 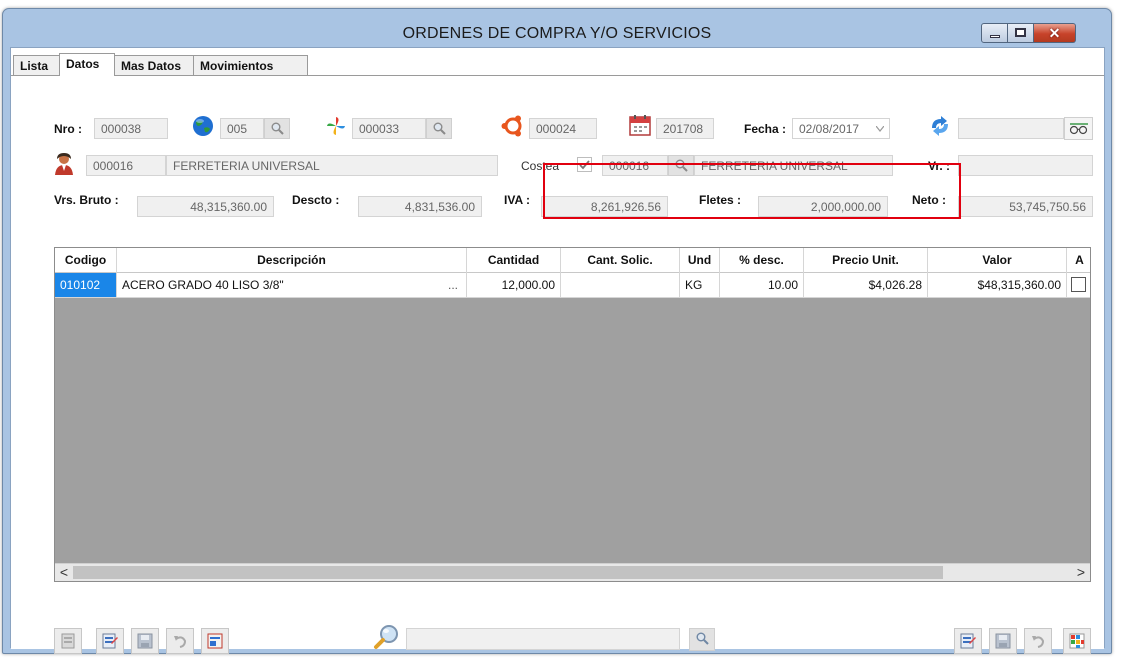 I want to click on new-record-button, so click(x=68, y=641).